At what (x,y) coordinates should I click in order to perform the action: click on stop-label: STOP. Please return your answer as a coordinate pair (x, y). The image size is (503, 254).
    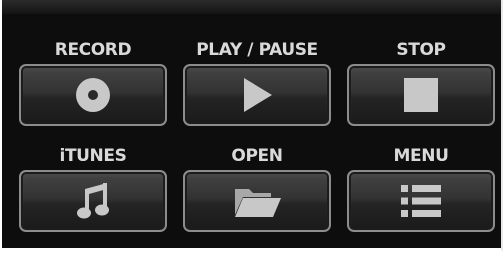
    Looking at the image, I should click on (421, 50).